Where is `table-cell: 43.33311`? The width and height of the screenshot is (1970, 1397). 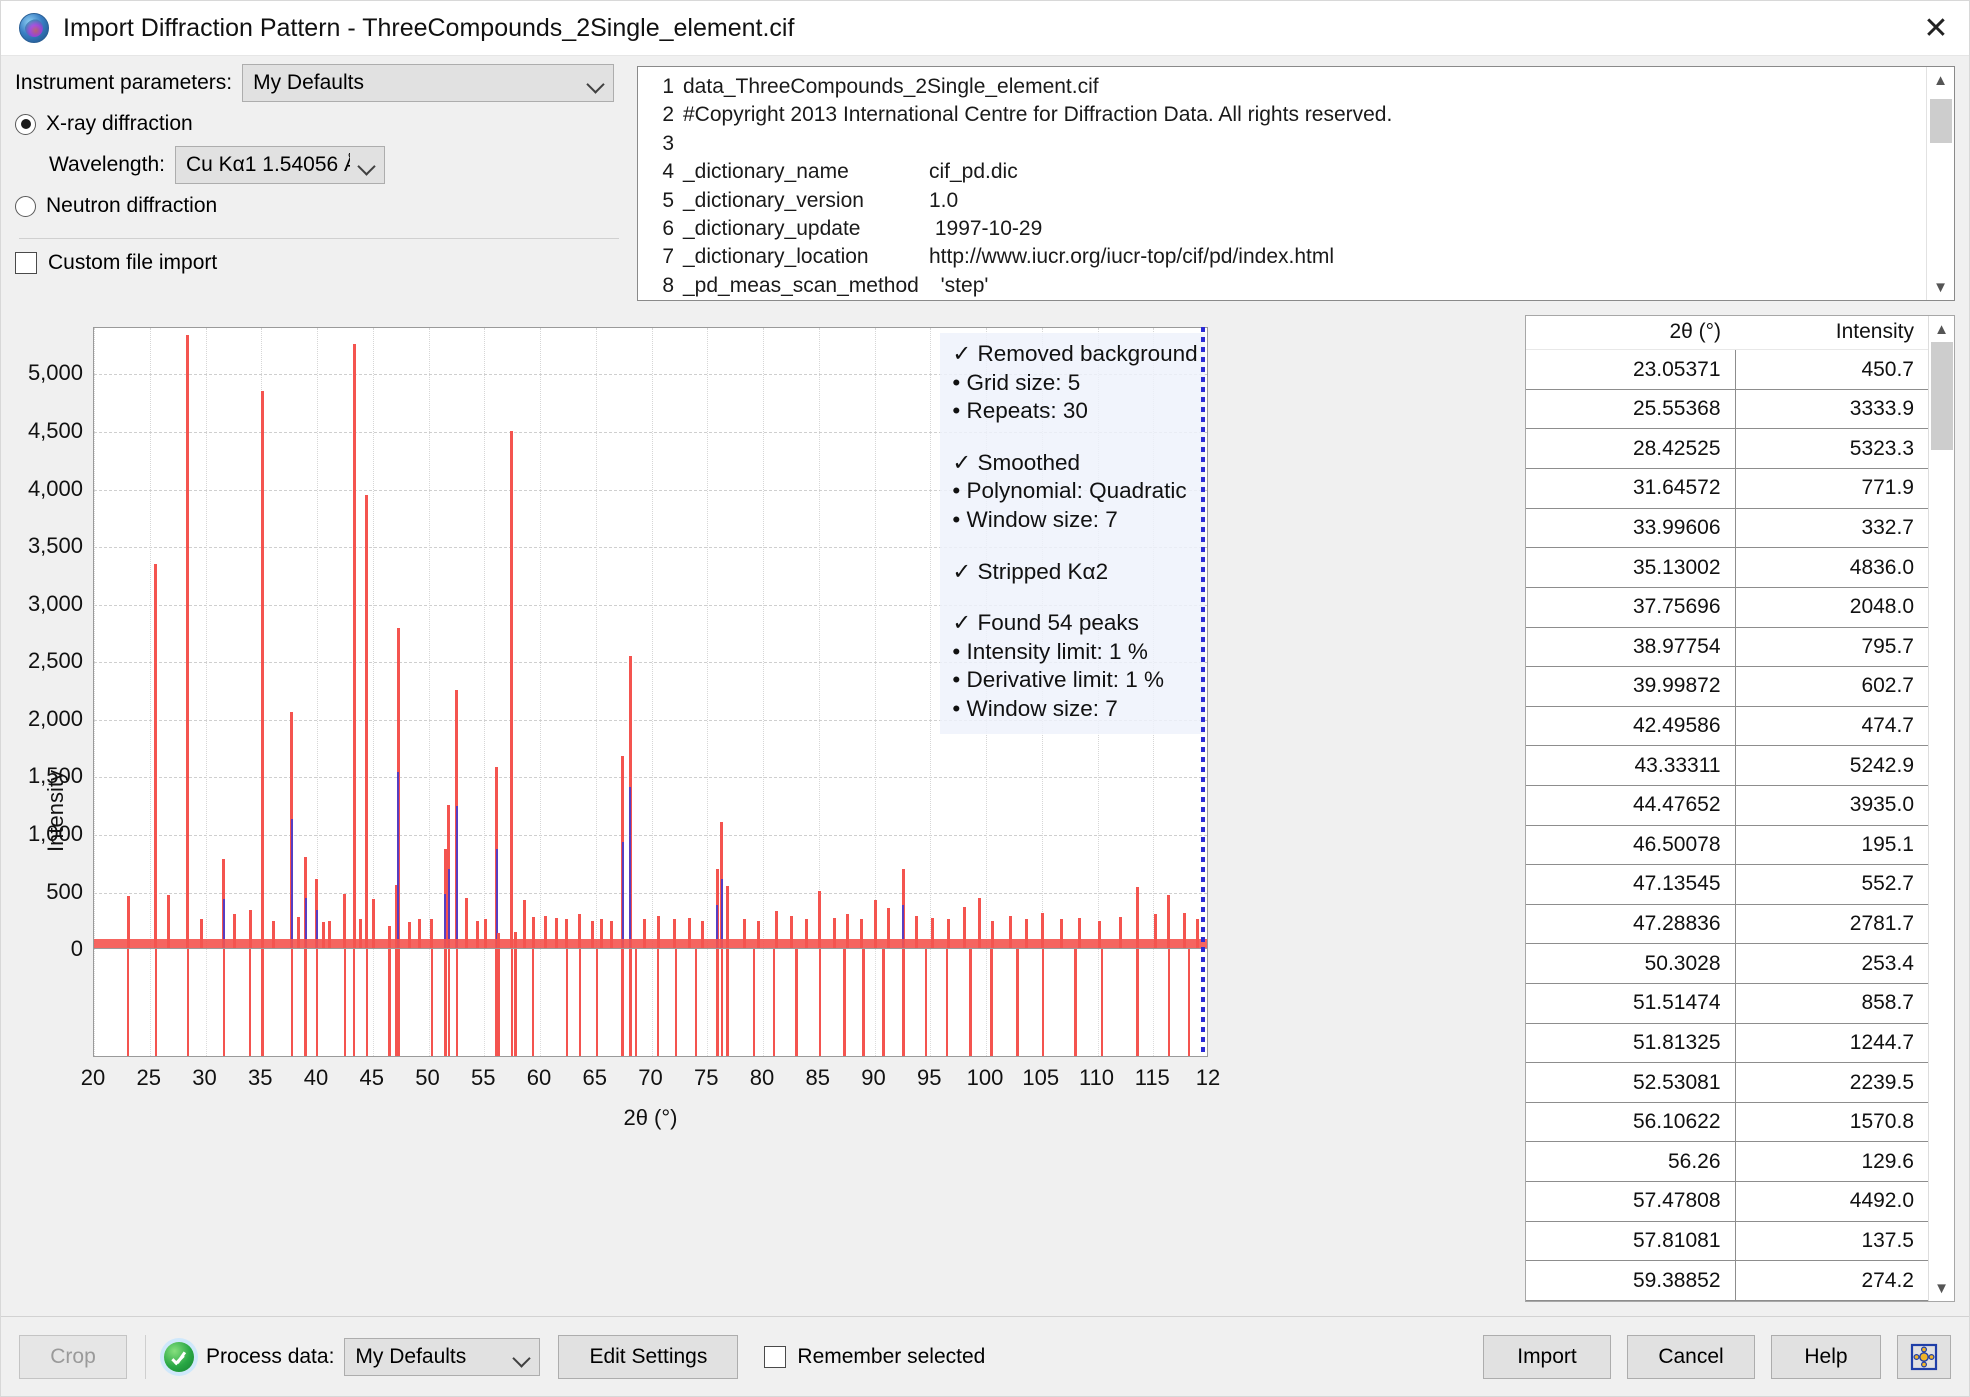
table-cell: 43.33311 is located at coordinates (1631, 765).